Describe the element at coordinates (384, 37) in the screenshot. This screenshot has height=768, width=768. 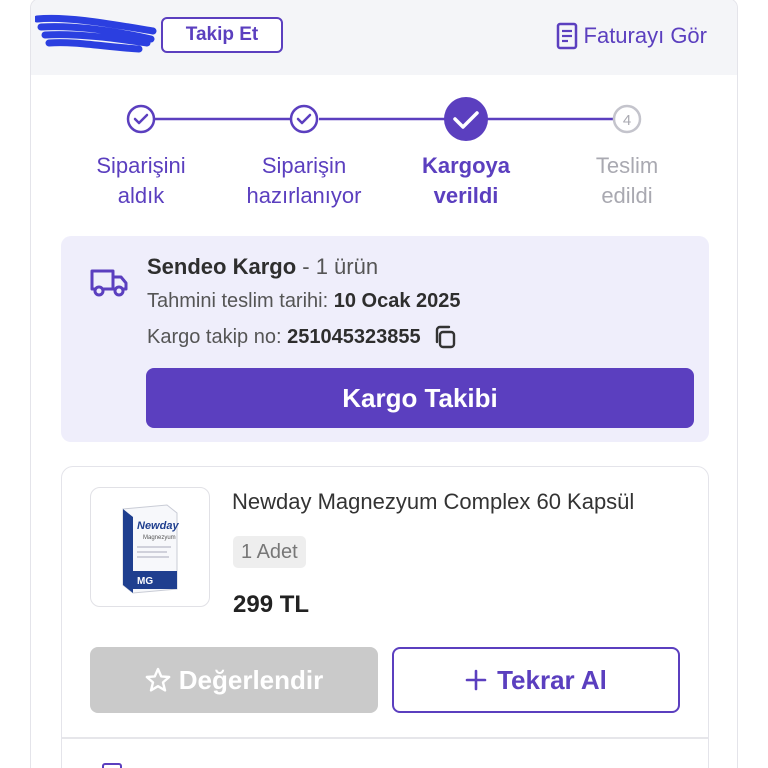
I see `order-header: Takip Et Faturayı Gör` at that location.